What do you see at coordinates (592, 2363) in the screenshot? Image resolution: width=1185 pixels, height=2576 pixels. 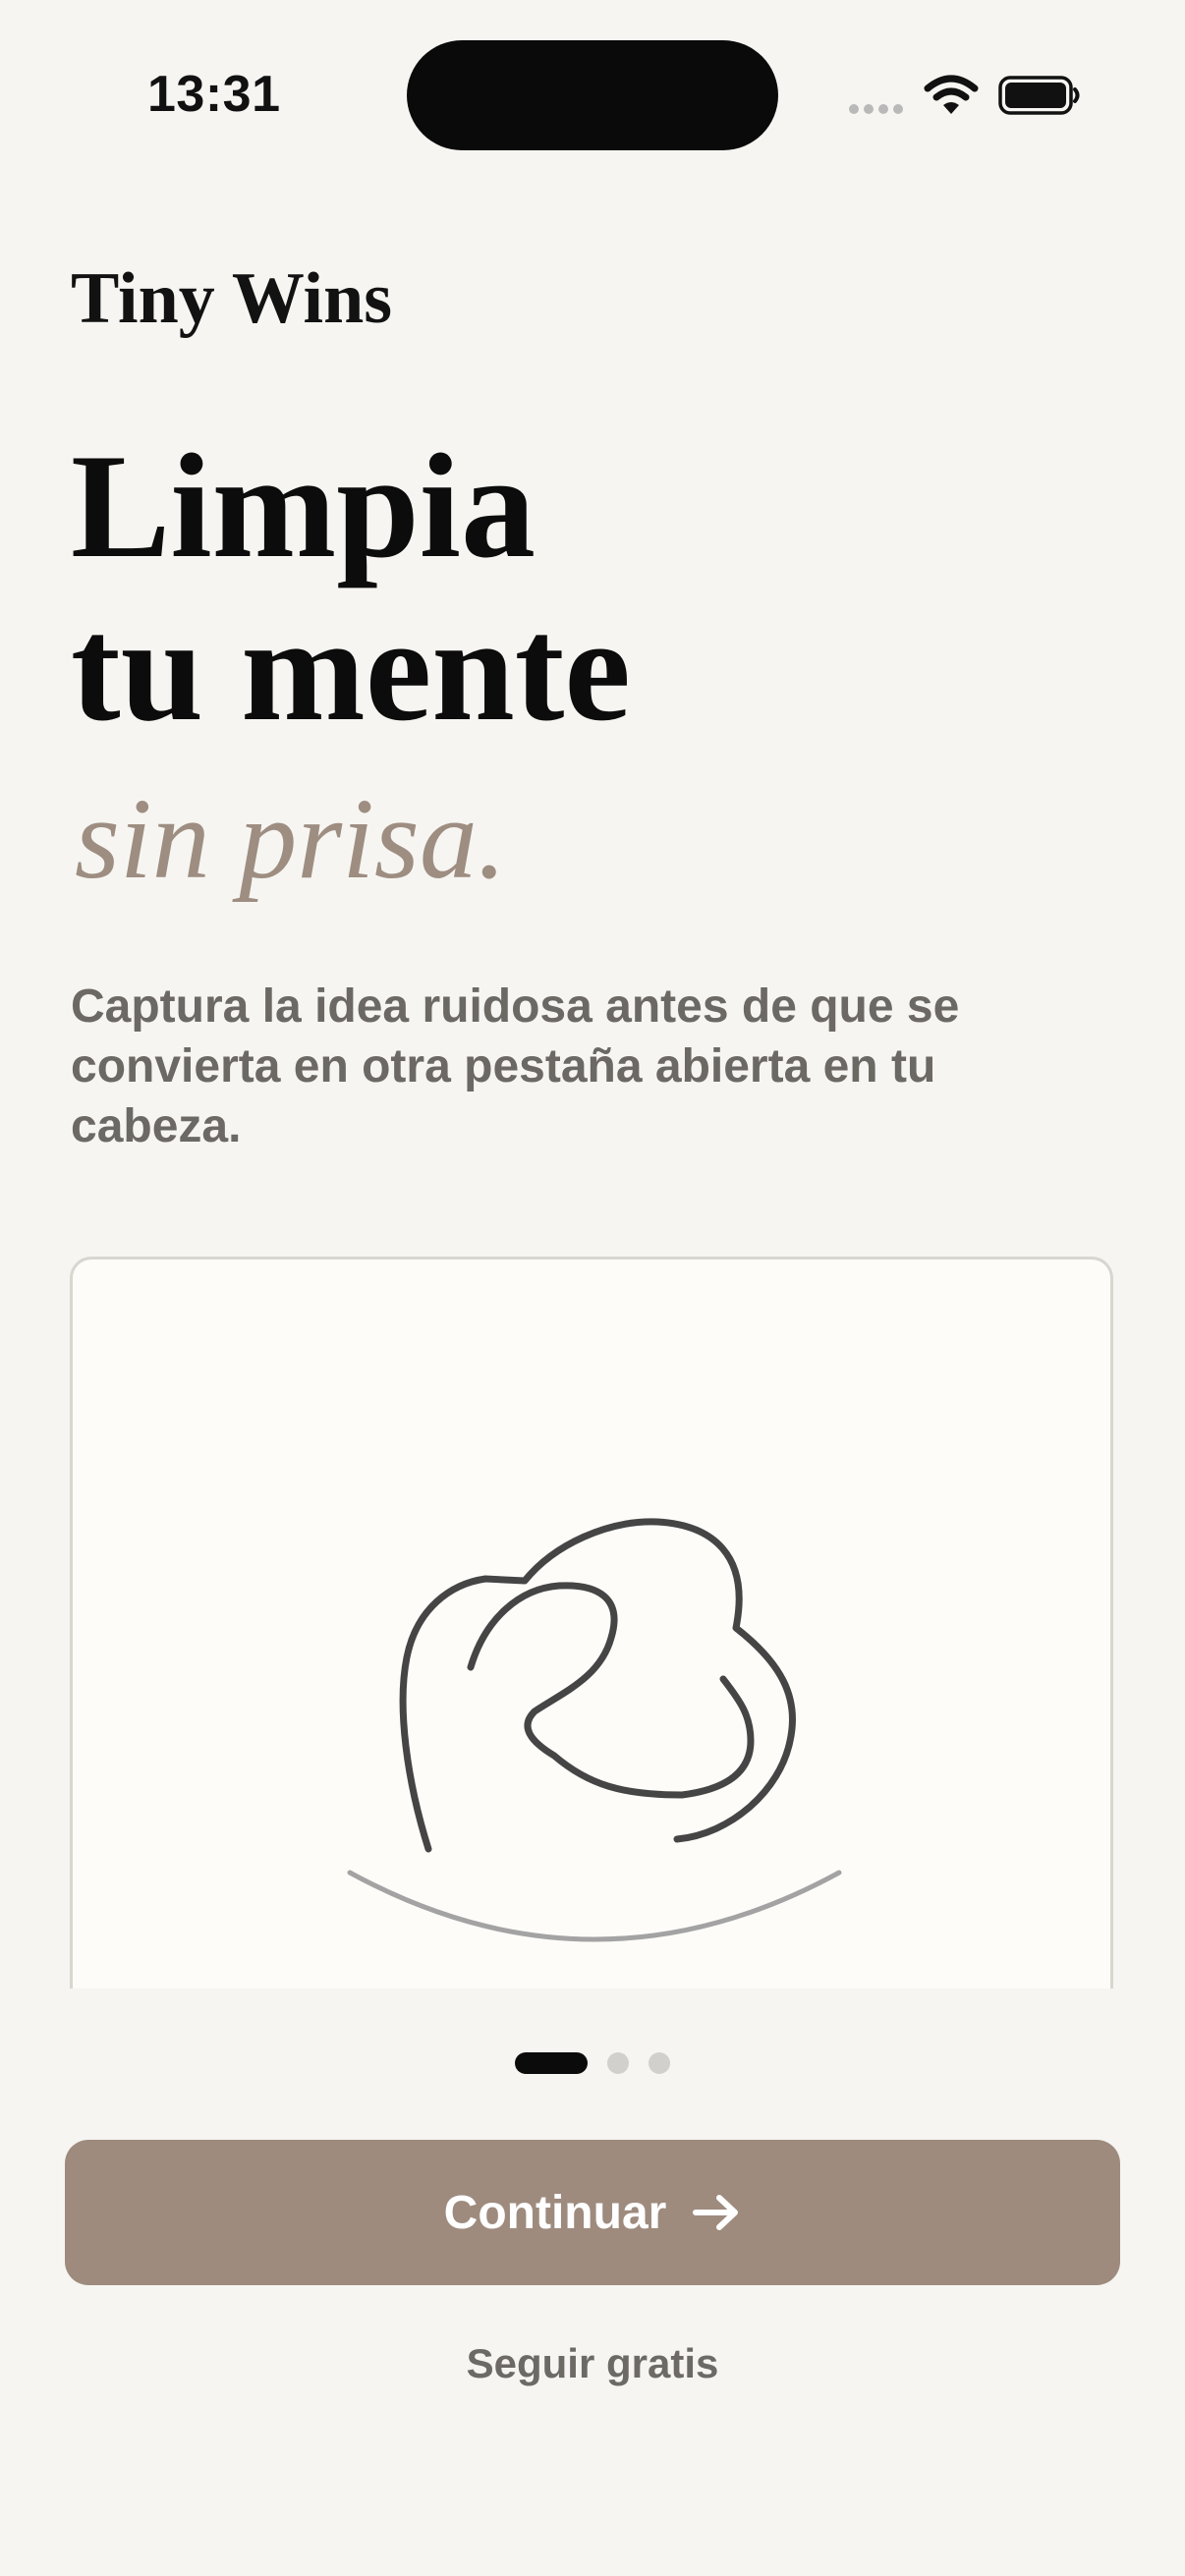 I see `continue-free-link: Seguir gratis` at bounding box center [592, 2363].